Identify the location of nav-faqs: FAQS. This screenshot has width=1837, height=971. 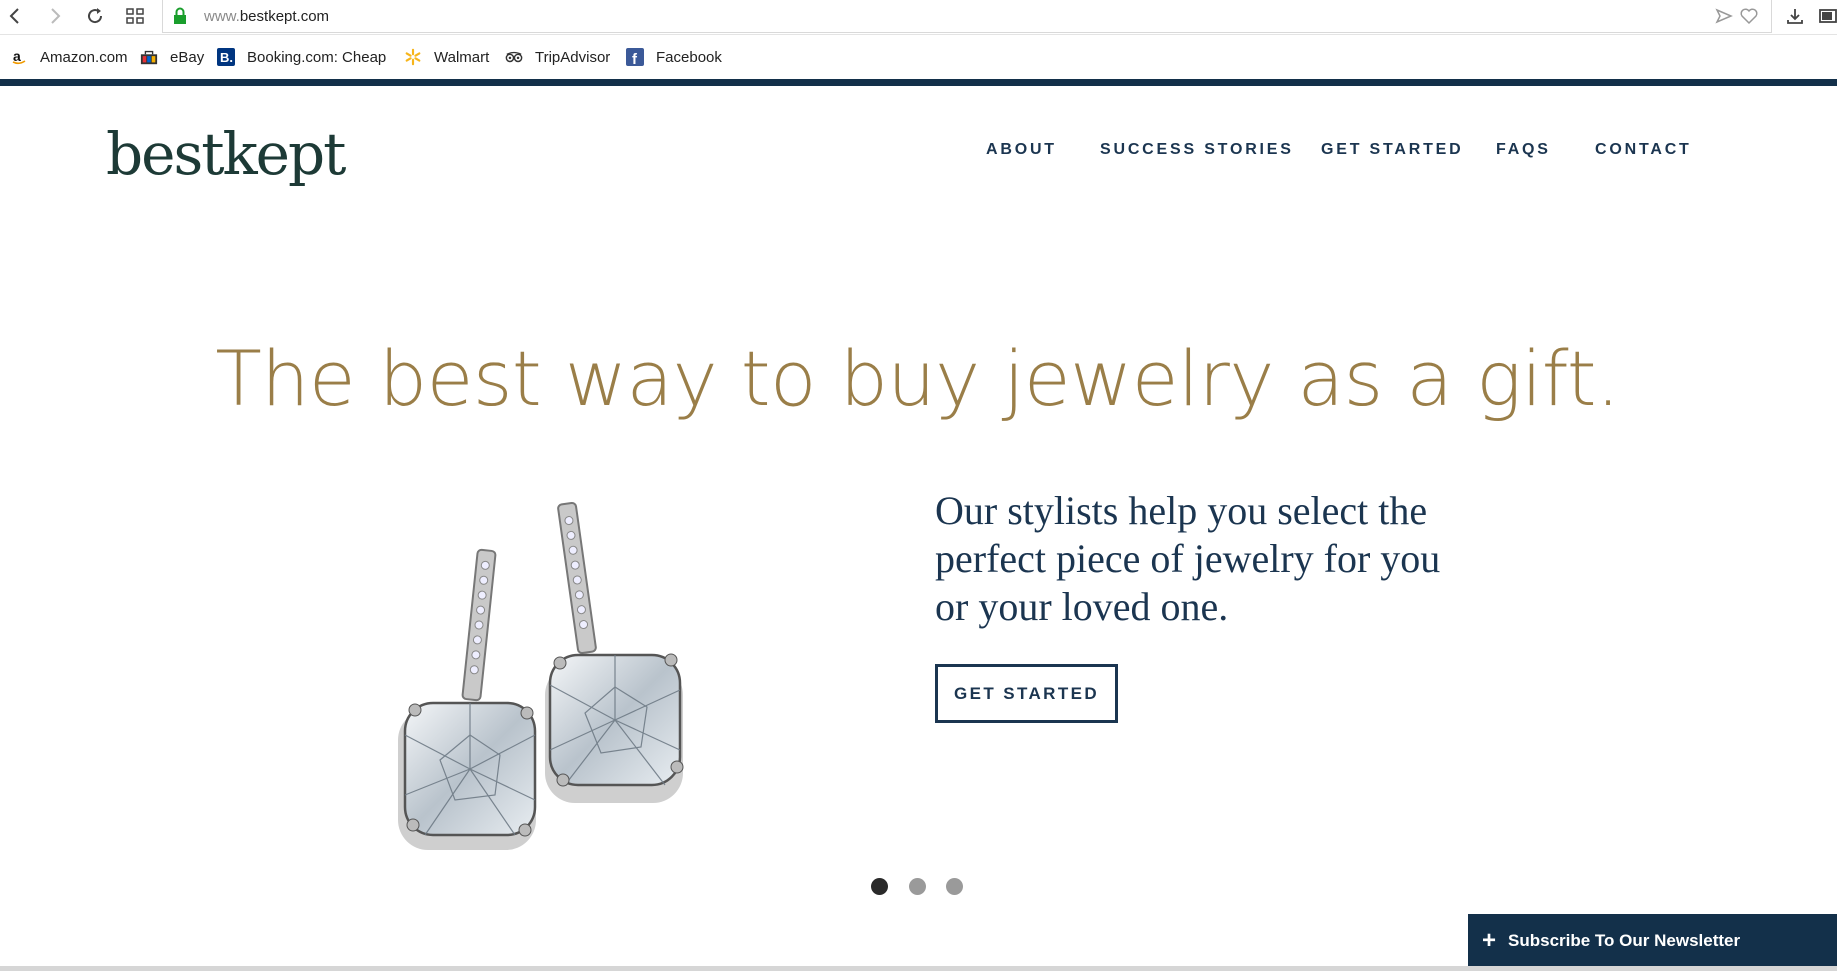
(1523, 150).